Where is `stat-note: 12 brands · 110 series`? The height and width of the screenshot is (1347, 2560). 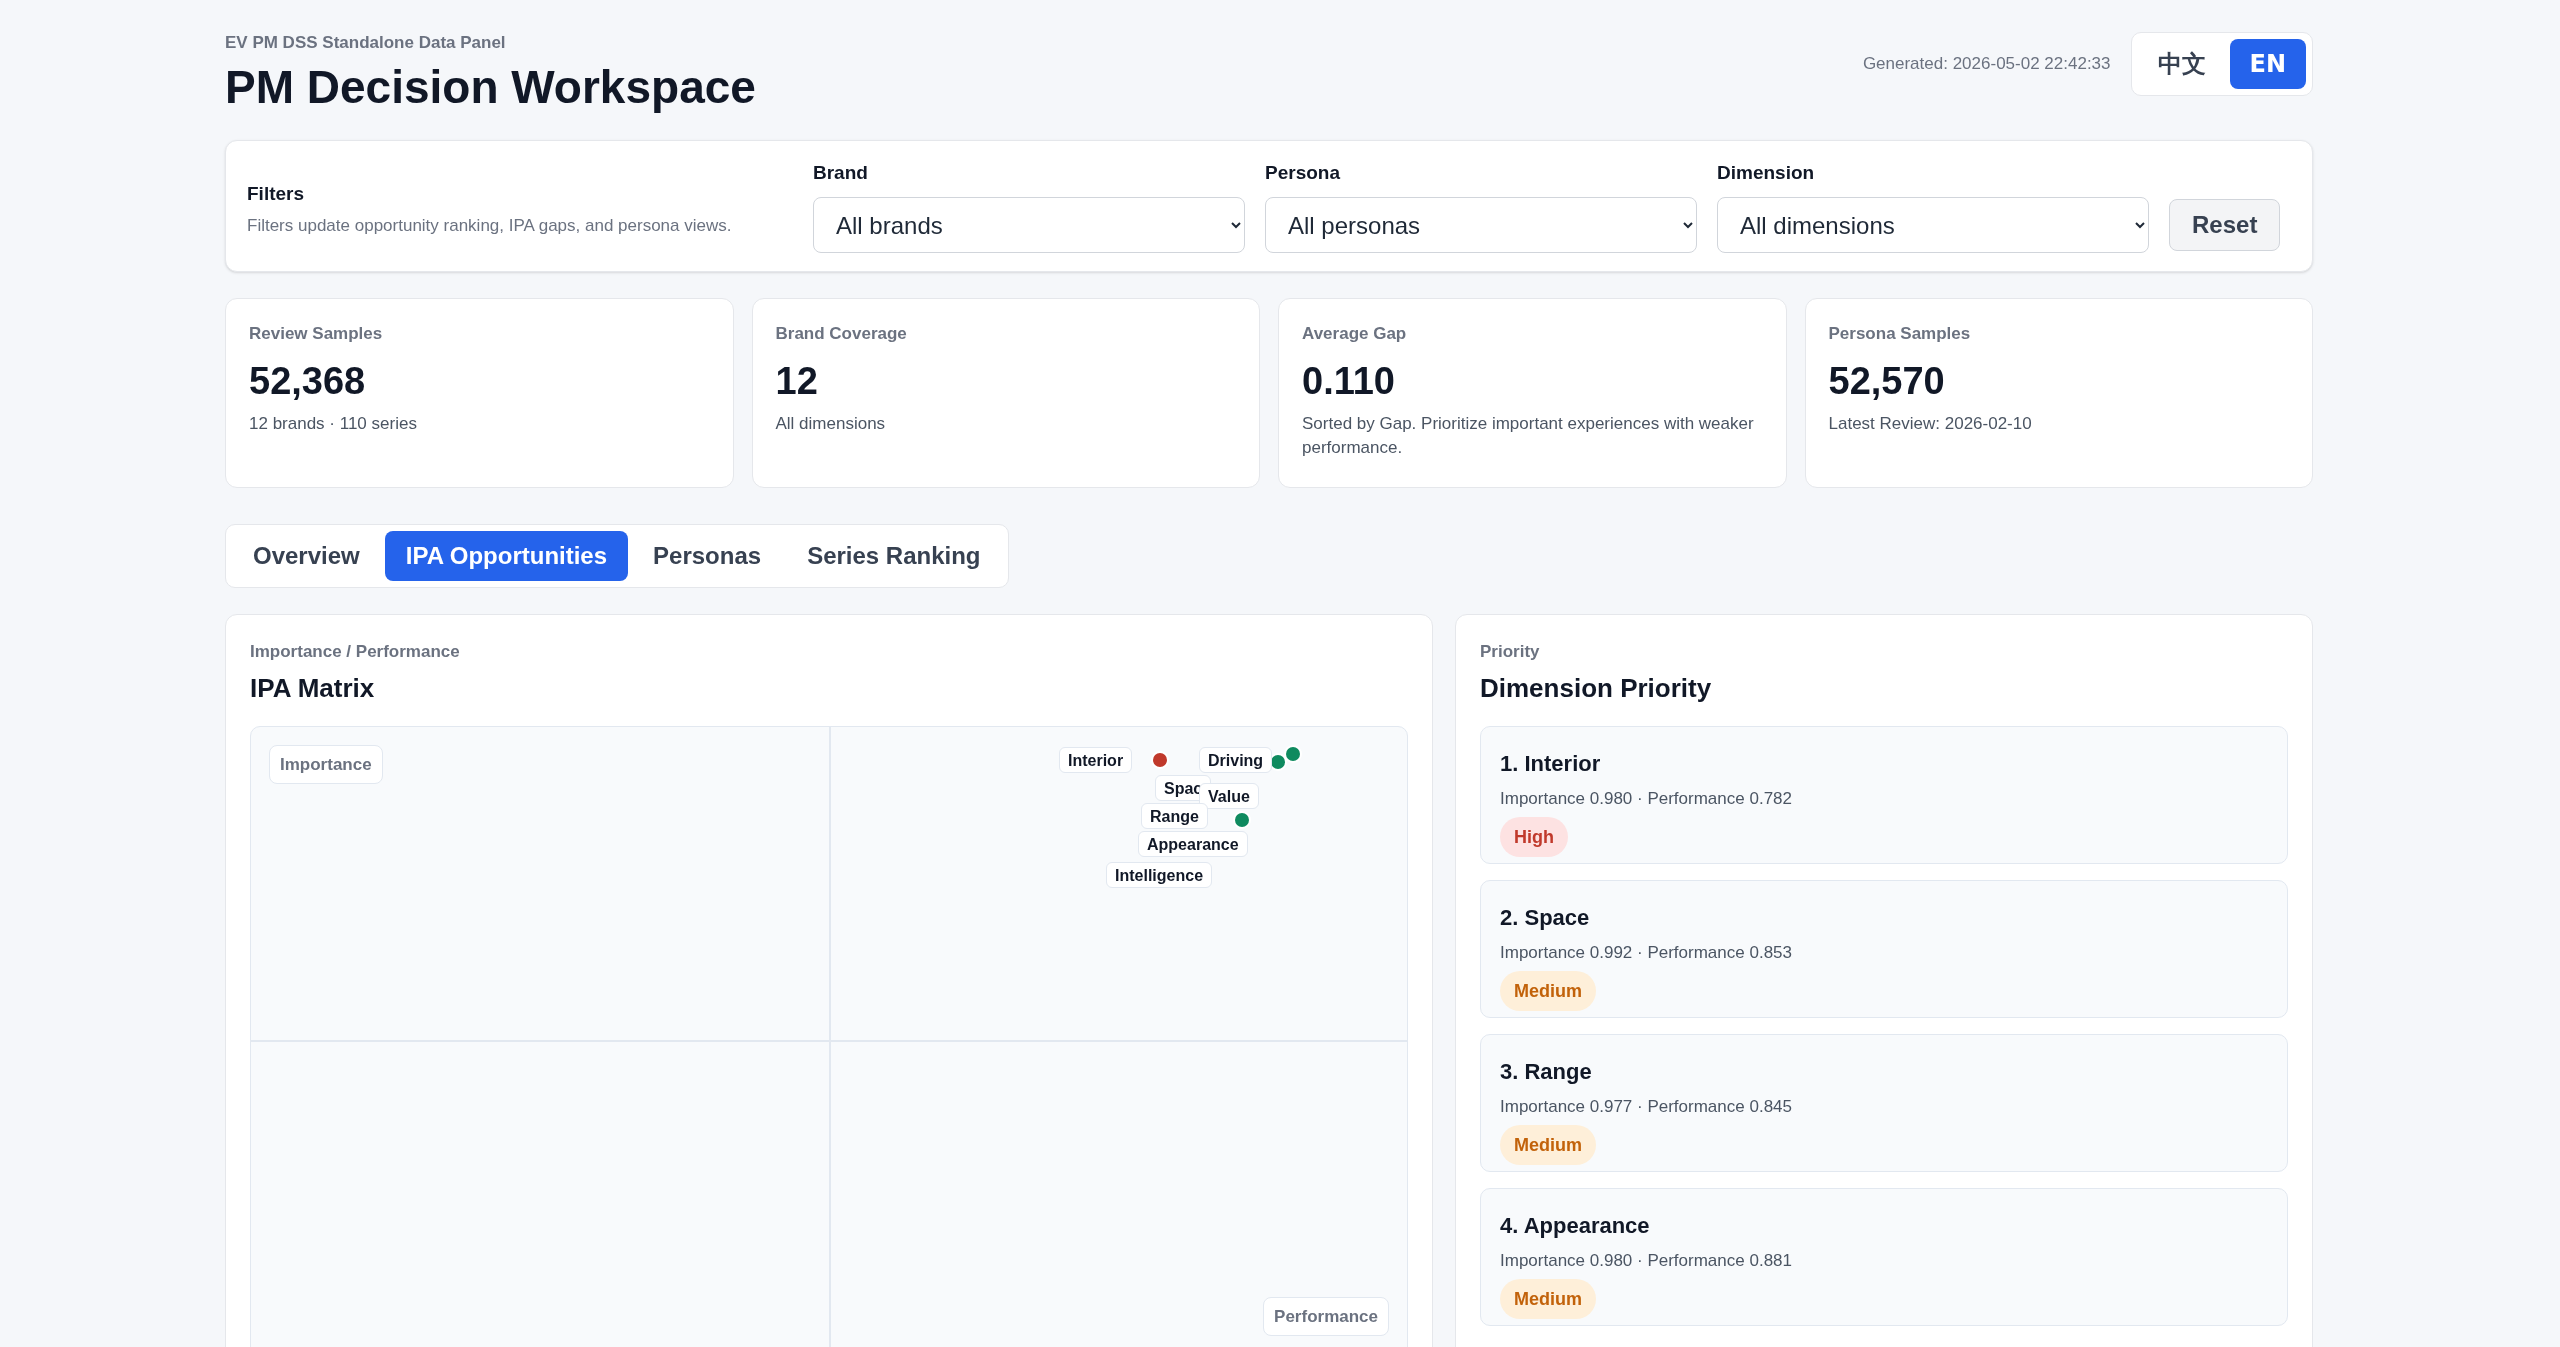
stat-note: 12 brands · 110 series is located at coordinates (333, 424).